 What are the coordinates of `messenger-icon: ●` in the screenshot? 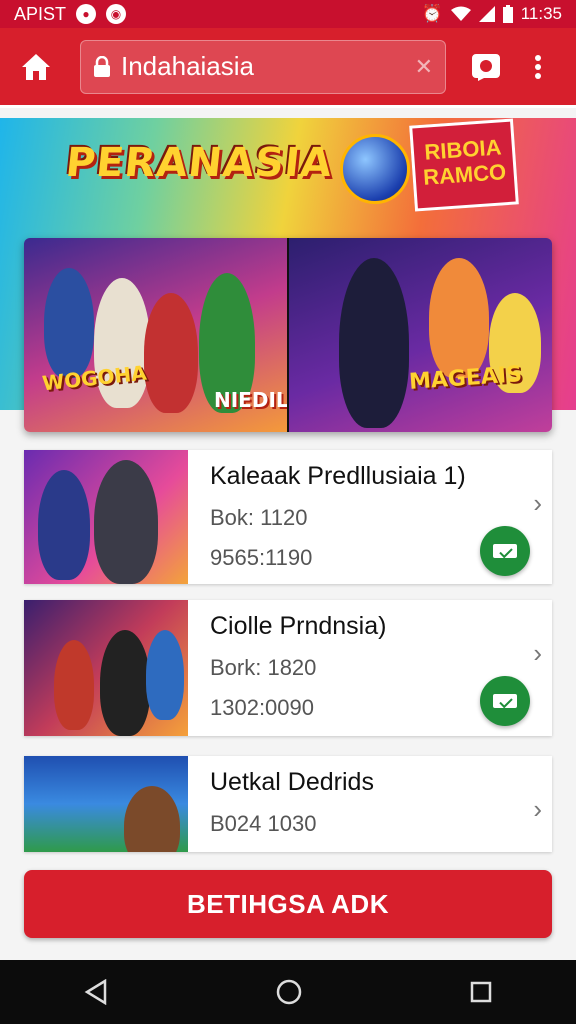 It's located at (86, 14).